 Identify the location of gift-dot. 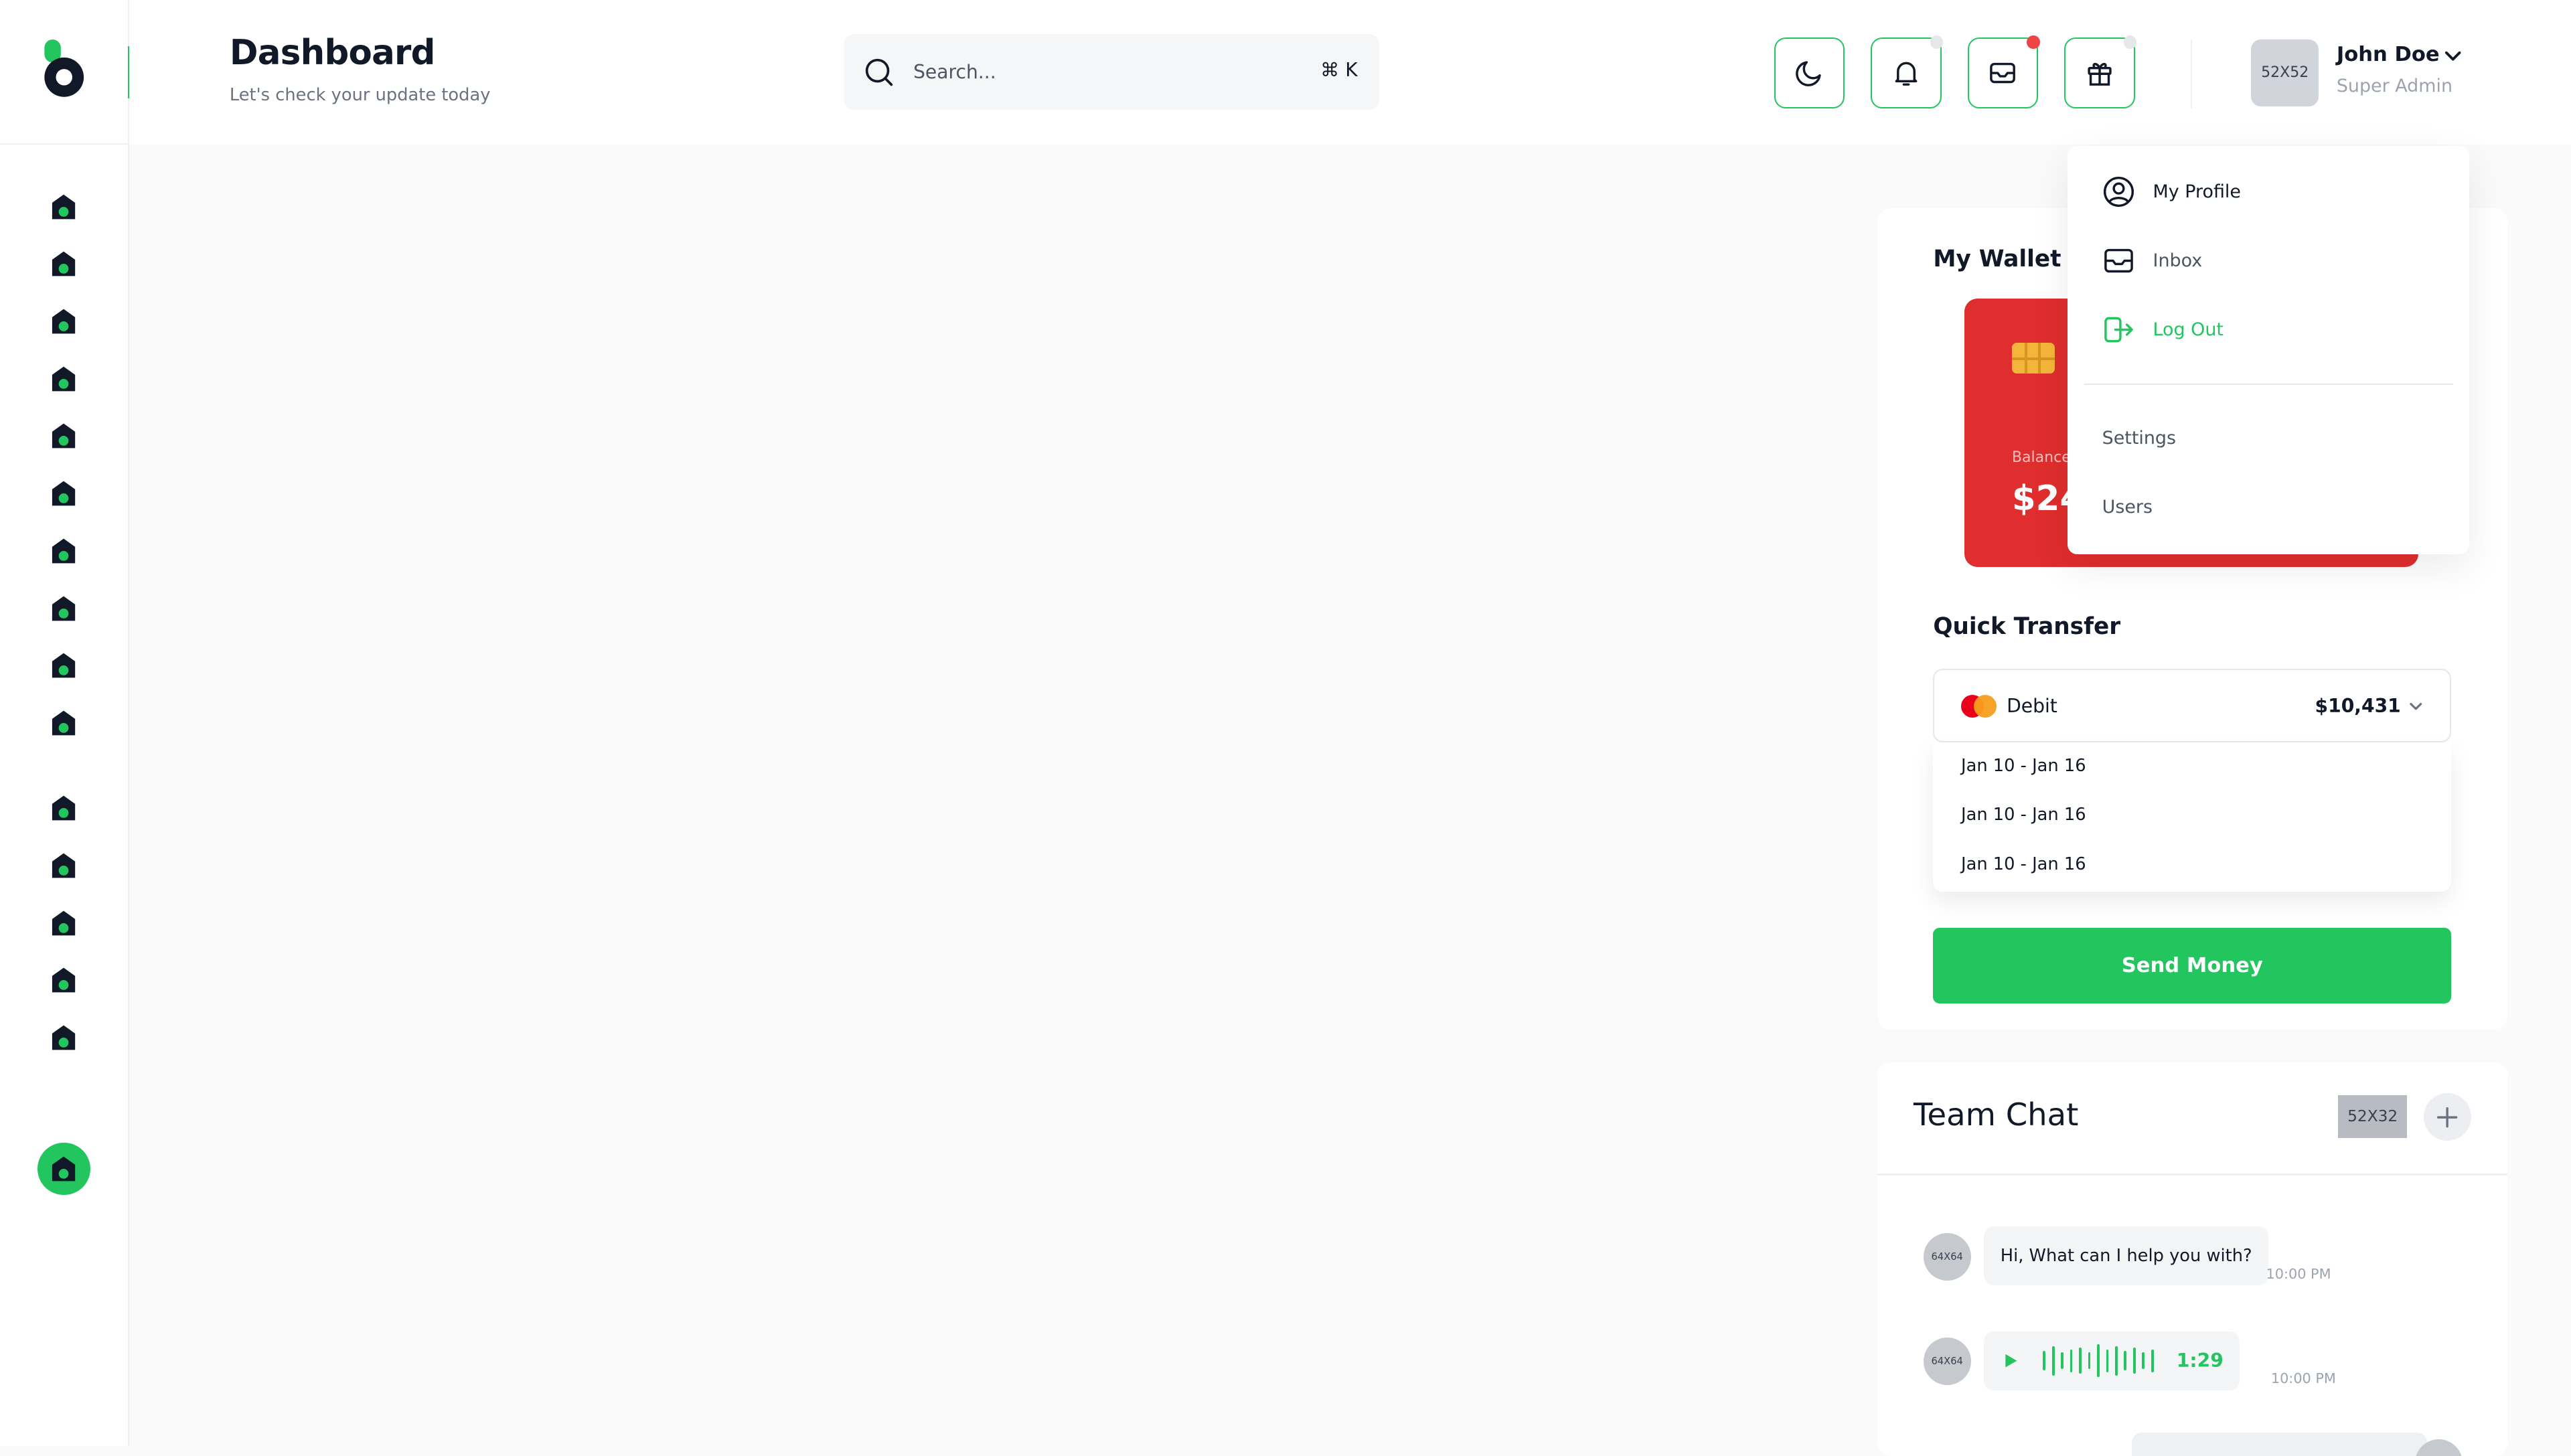
(2130, 42).